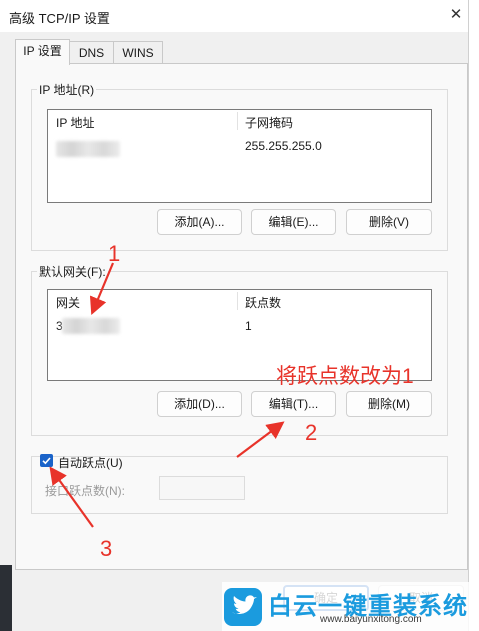 Image resolution: width=479 pixels, height=631 pixels. Describe the element at coordinates (311, 432) in the screenshot. I see `annotation-marker-2: 2` at that location.